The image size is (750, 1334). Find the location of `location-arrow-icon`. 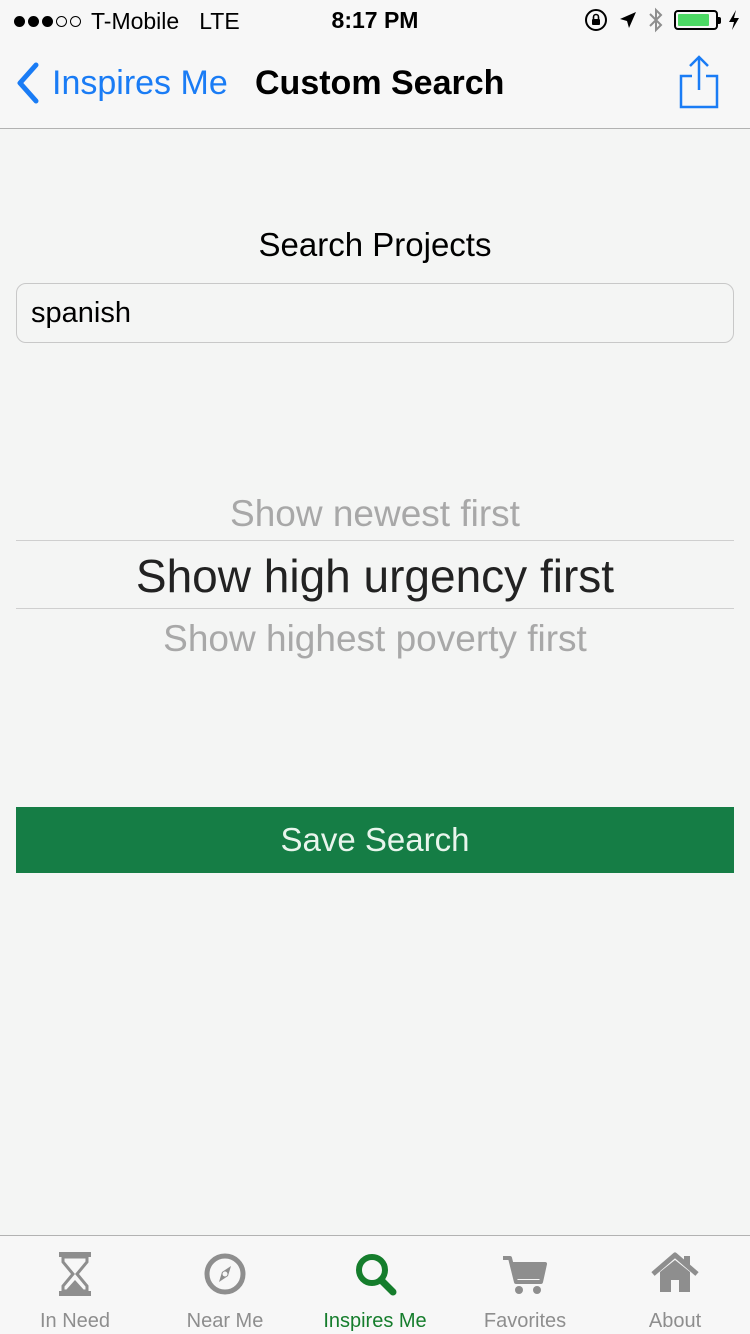

location-arrow-icon is located at coordinates (628, 20).